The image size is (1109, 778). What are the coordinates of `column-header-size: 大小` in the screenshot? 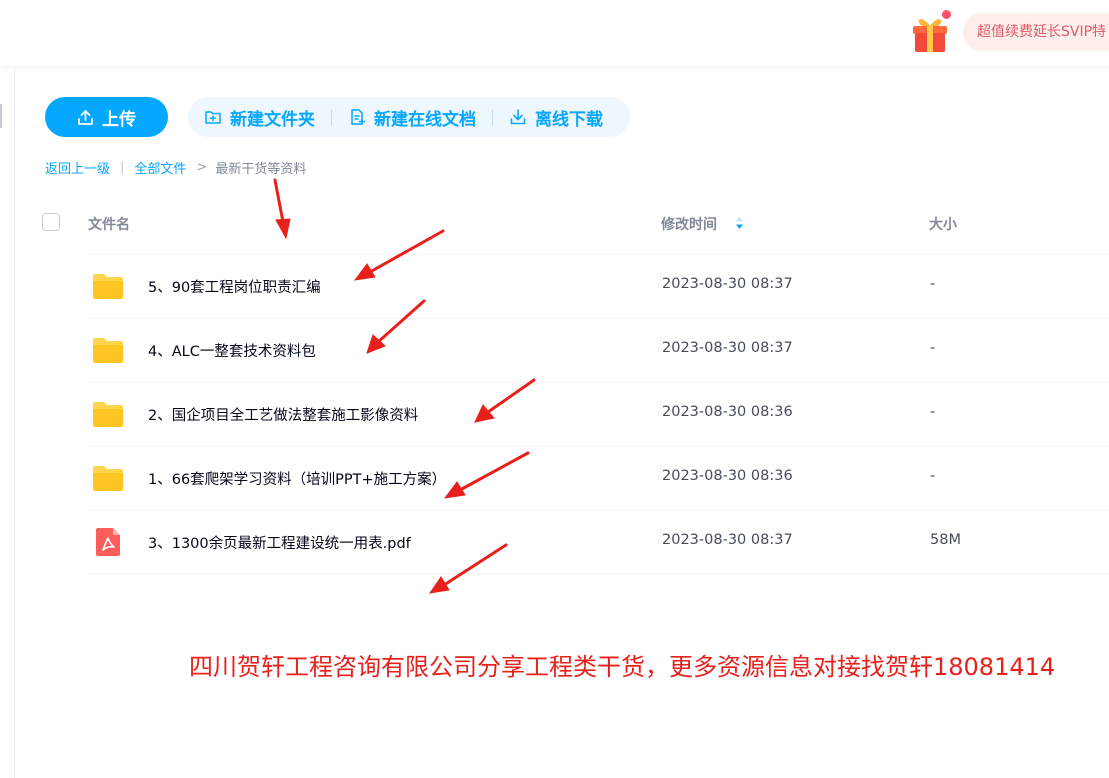 It's located at (943, 224).